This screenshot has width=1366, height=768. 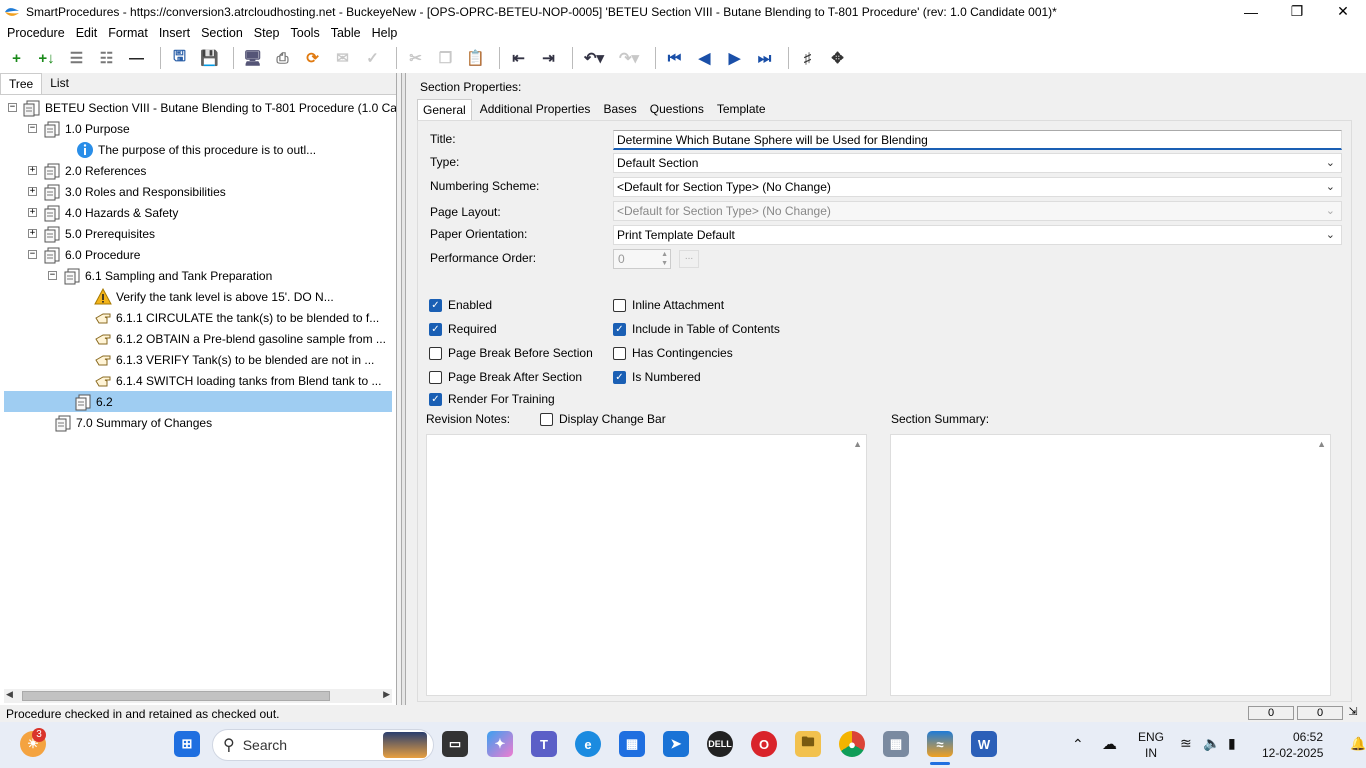 I want to click on tab-tree: Tree, so click(x=21, y=83).